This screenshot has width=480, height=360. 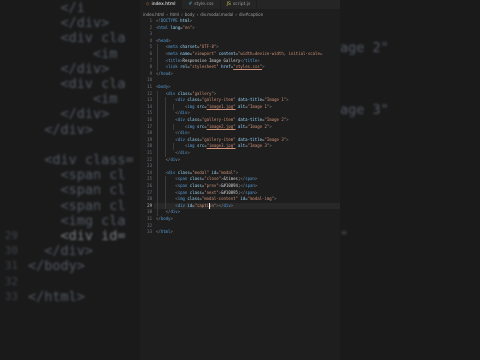 I want to click on line-number: 30, so click(x=149, y=212).